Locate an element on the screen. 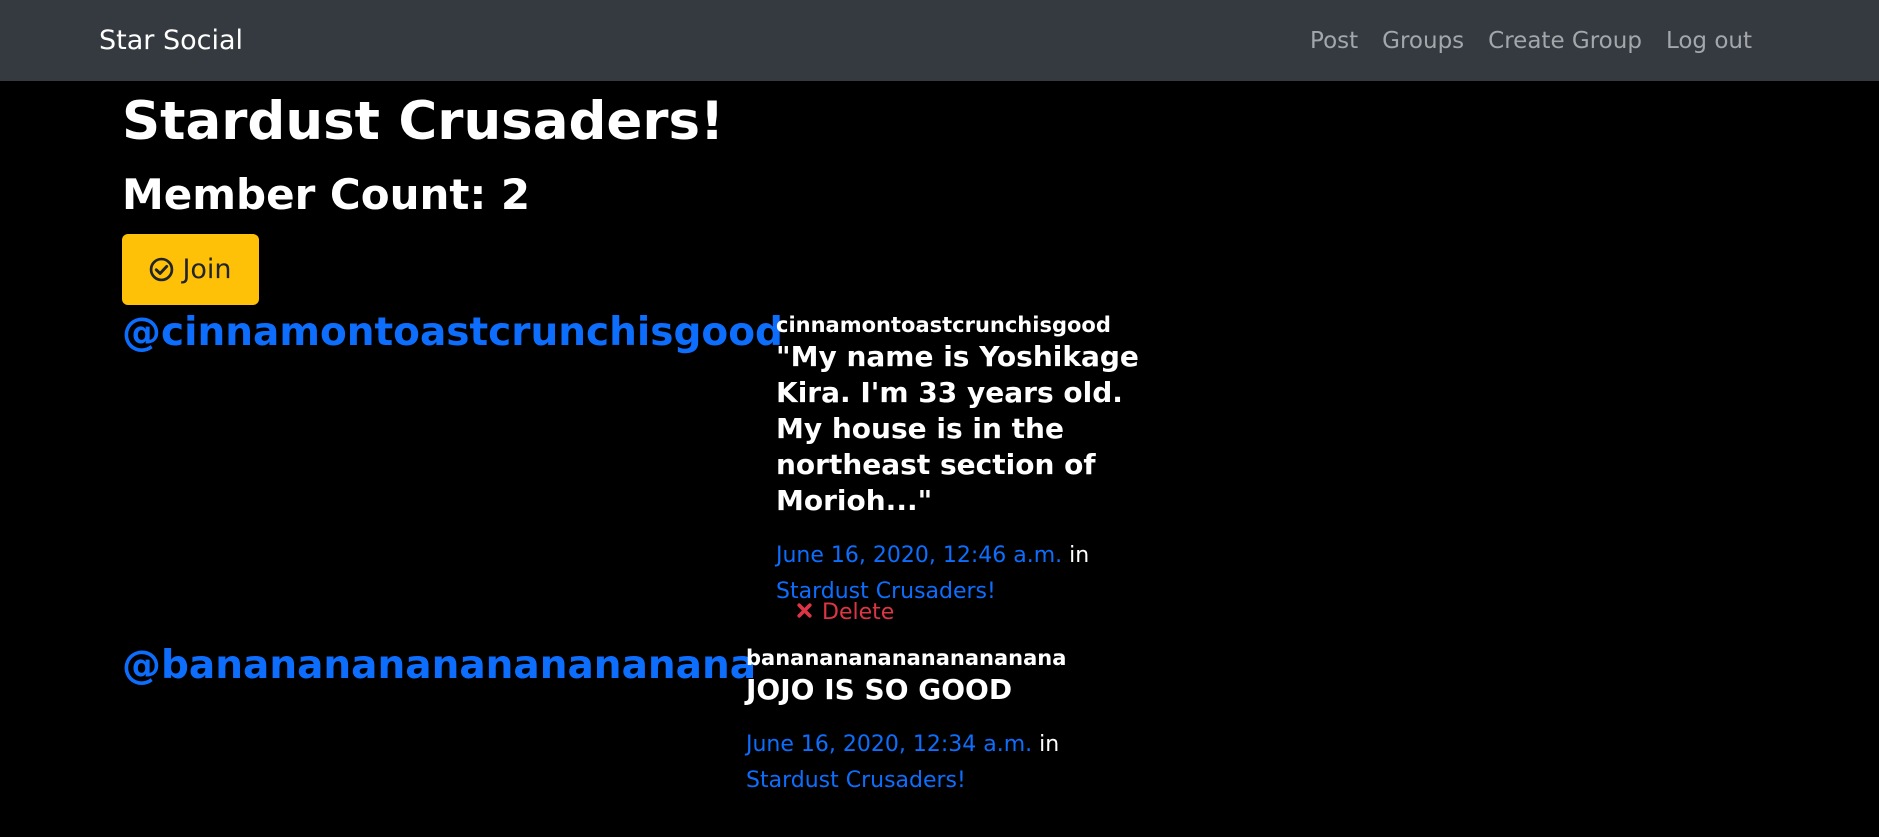 The width and height of the screenshot is (1879, 837). post-author: cinnamontoastcrunchisgood is located at coordinates (943, 325).